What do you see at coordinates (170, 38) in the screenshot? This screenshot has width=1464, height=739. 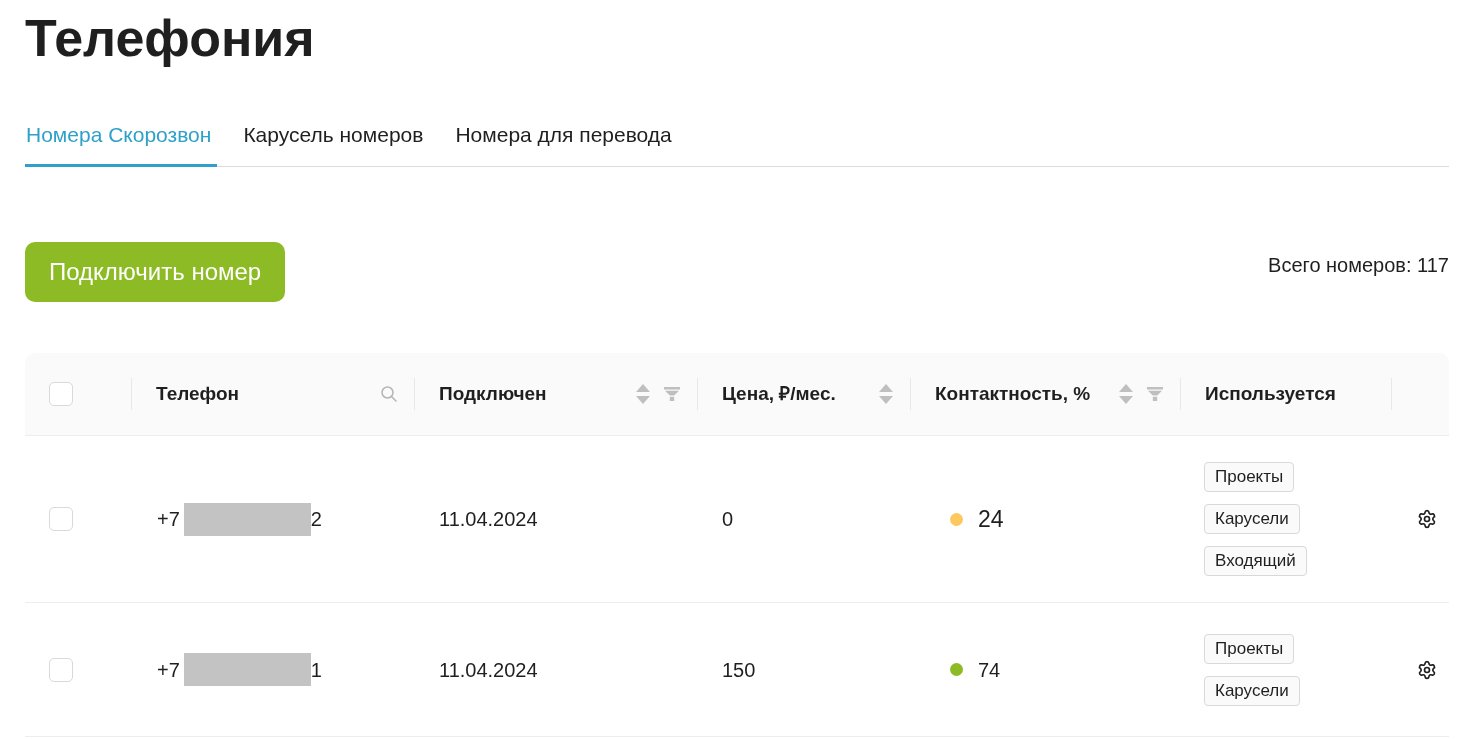 I see `page-title: Телефония` at bounding box center [170, 38].